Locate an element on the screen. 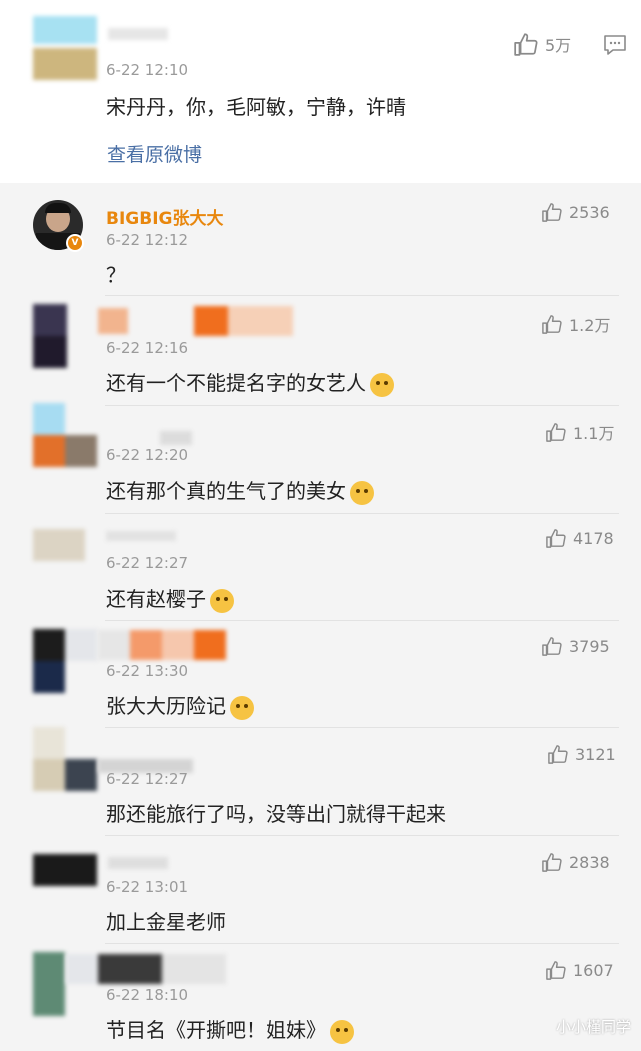 Image resolution: width=641 pixels, height=1051 pixels. reply-text: ？ is located at coordinates (116, 275).